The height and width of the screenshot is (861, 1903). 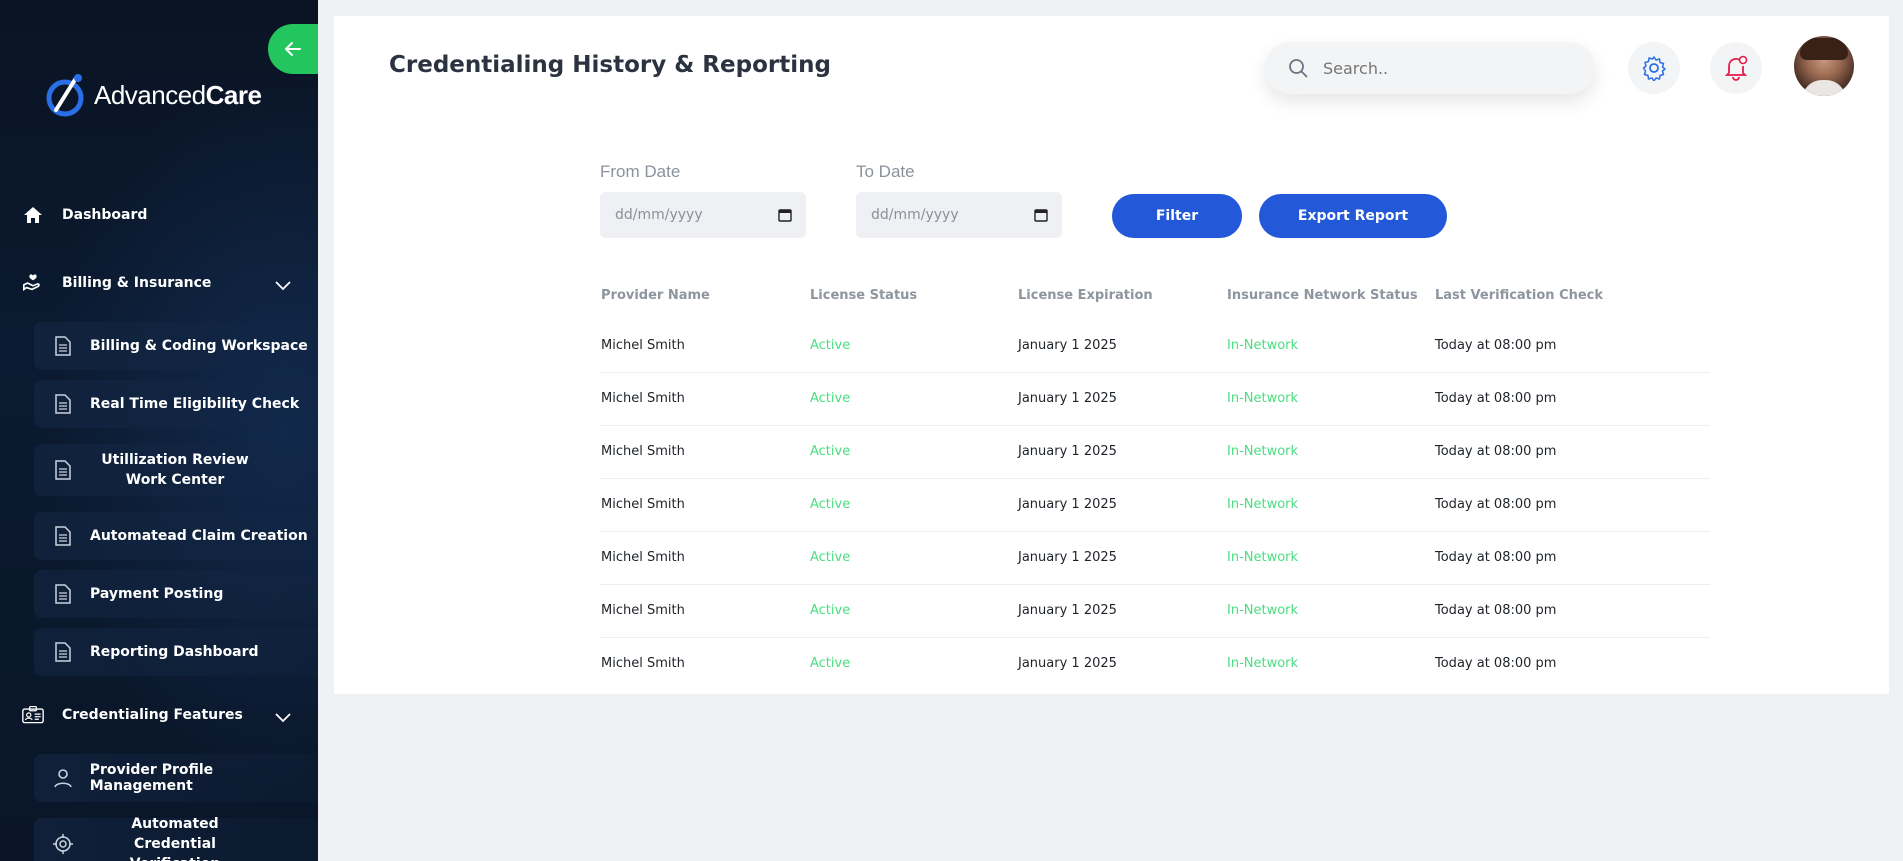 I want to click on sidebar-item-dashboard: Dashboard, so click(x=84, y=215).